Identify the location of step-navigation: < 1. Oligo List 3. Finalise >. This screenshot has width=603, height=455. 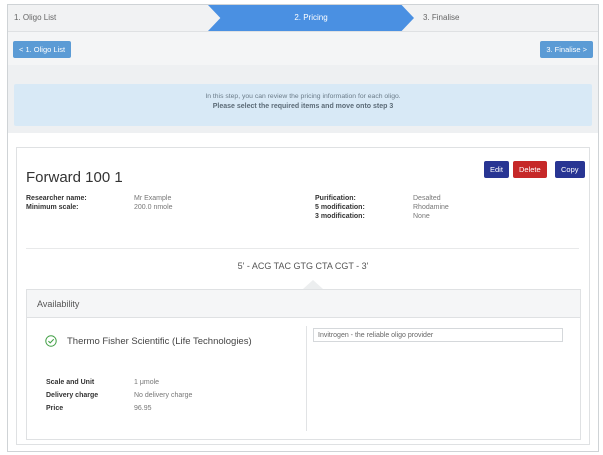
(303, 48).